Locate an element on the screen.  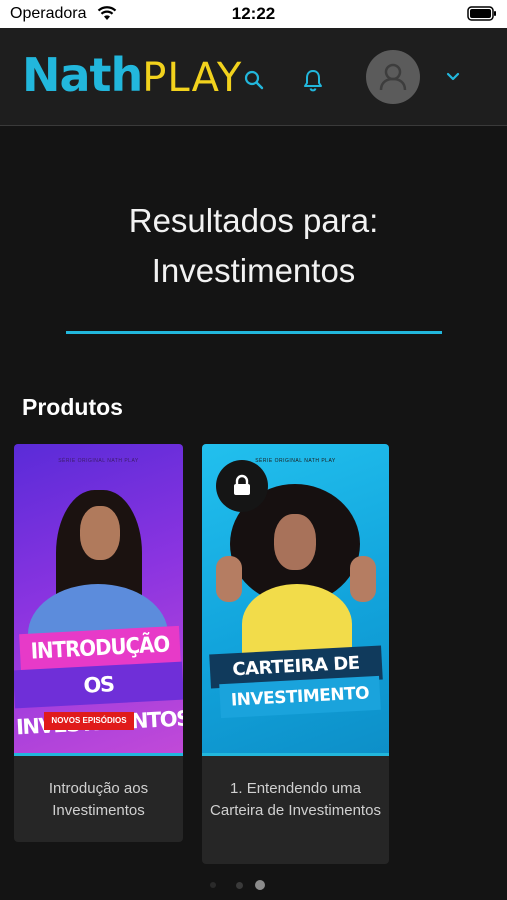
status-bar: Operadora 12:22 is located at coordinates (253, 14).